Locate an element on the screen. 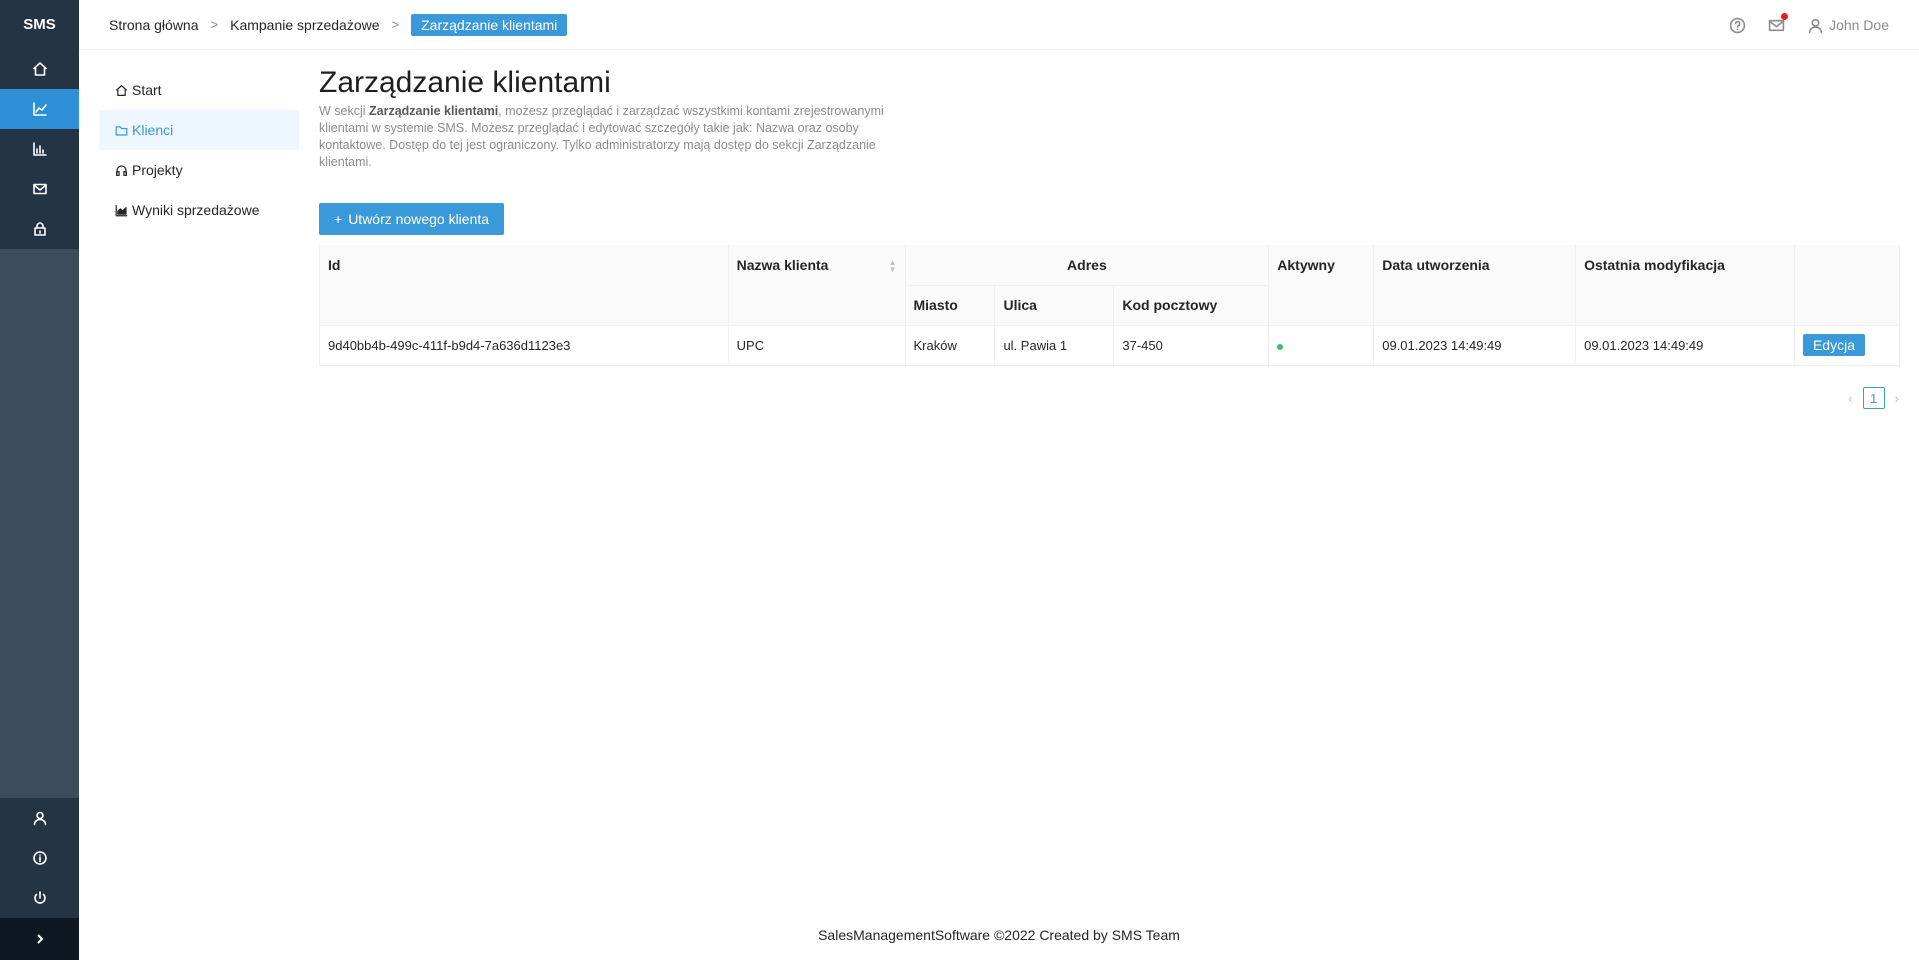  cell-actions: Edycja is located at coordinates (1847, 345).